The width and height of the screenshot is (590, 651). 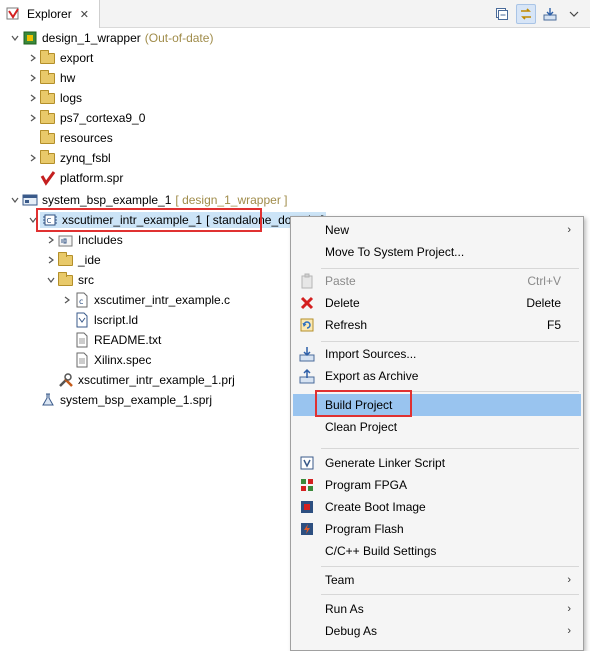 I want to click on tree-node-zynq-fsbl: zynq_fsbl, so click(x=68, y=158).